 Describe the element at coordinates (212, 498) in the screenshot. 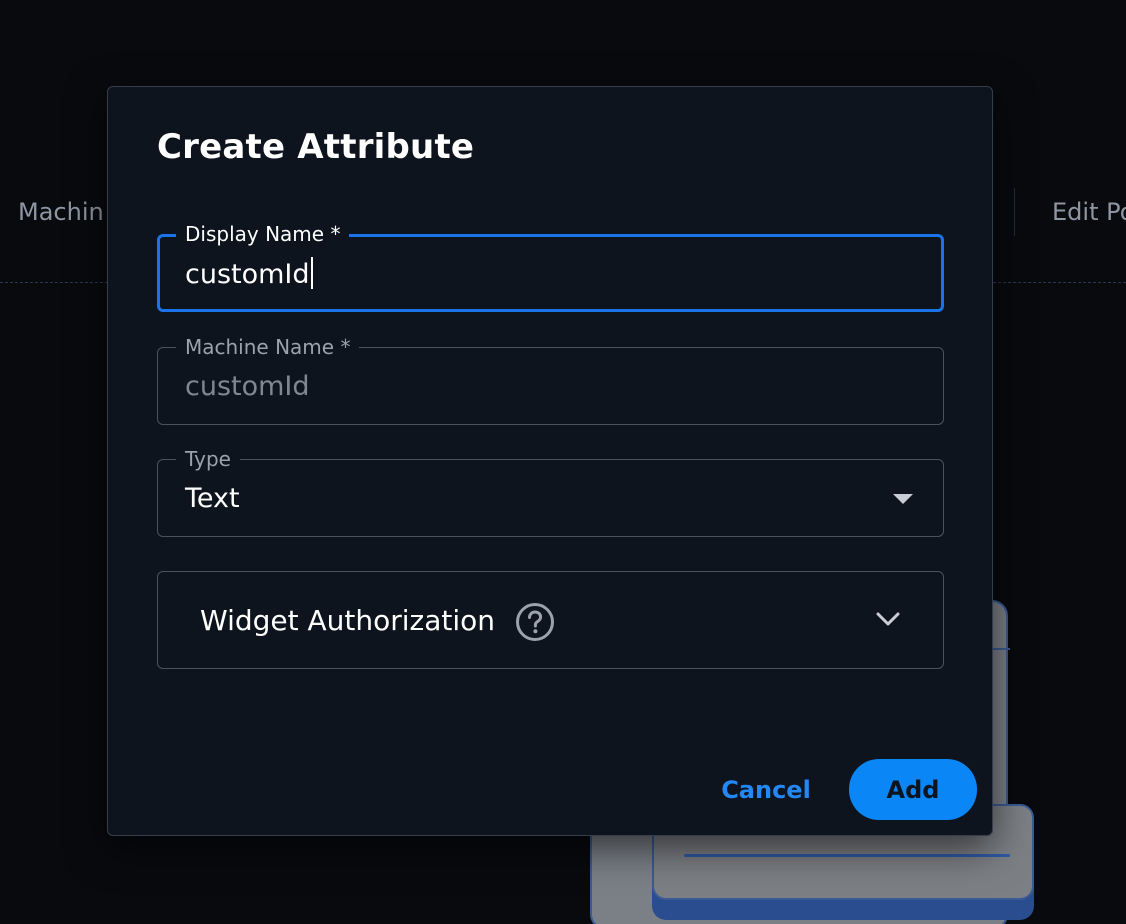

I see `type-value: Text` at that location.